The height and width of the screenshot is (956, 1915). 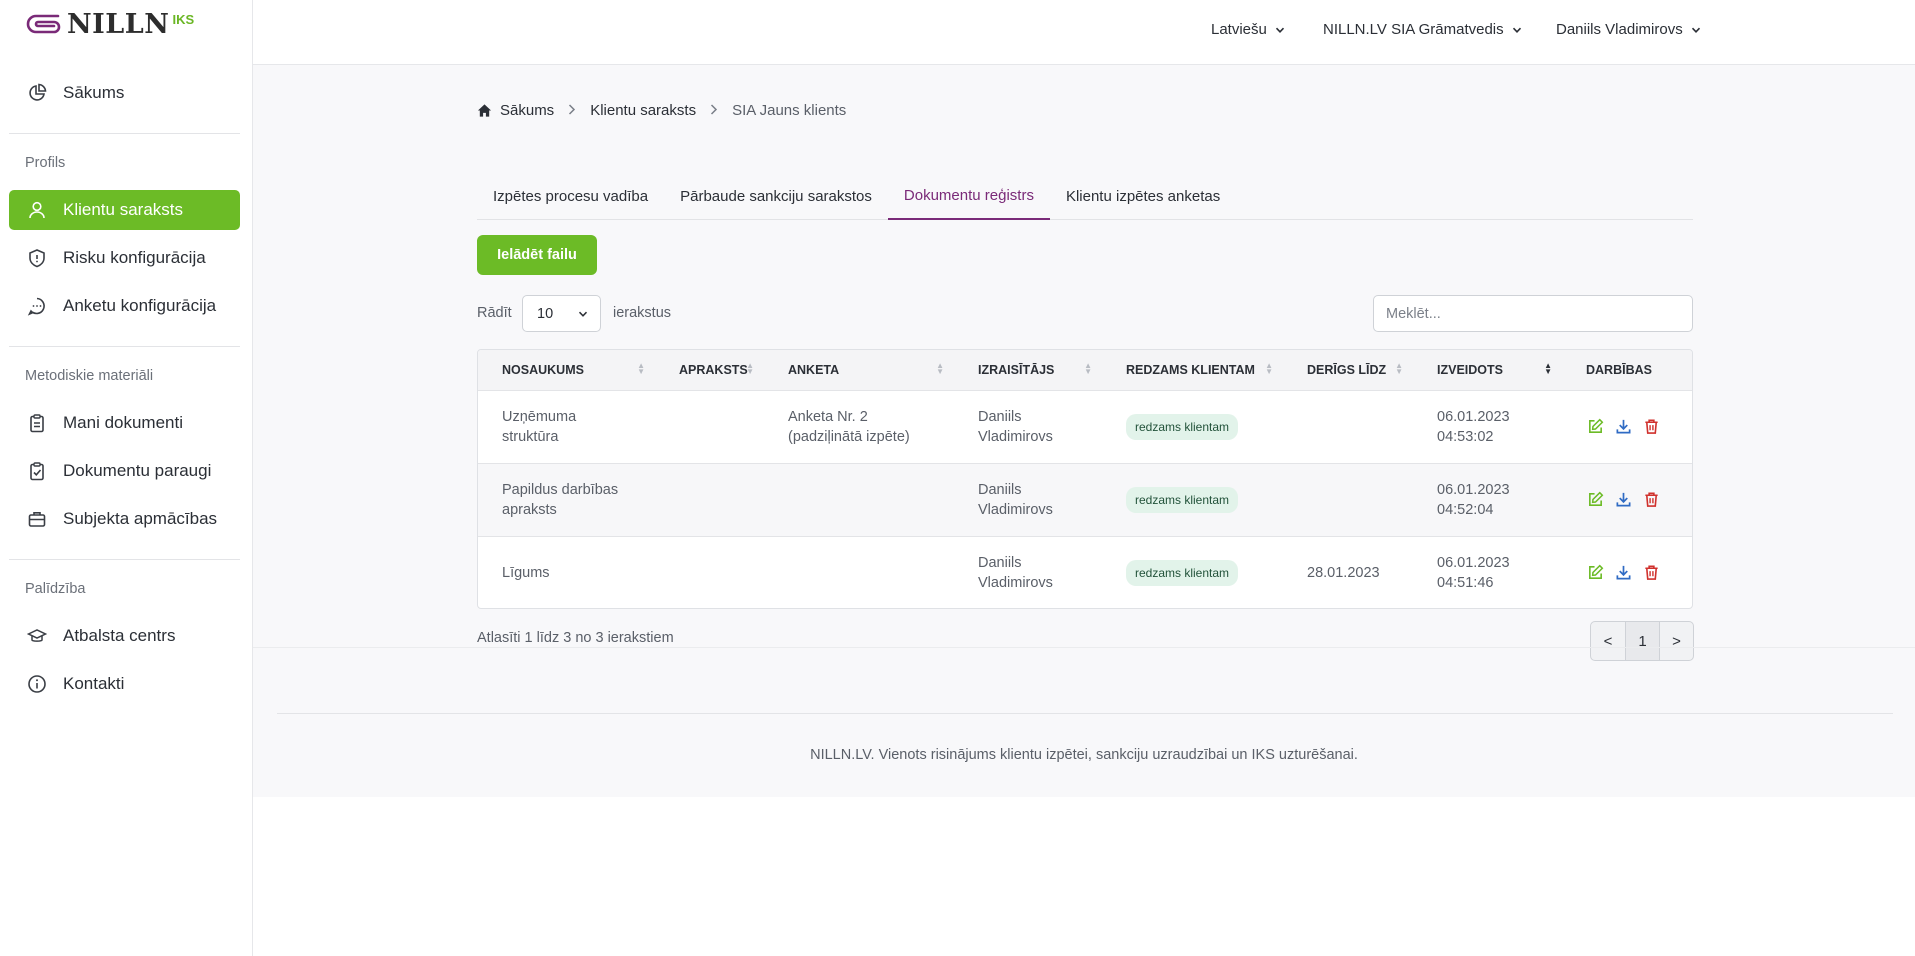 What do you see at coordinates (118, 24) in the screenshot?
I see `logo-text: NILLN` at bounding box center [118, 24].